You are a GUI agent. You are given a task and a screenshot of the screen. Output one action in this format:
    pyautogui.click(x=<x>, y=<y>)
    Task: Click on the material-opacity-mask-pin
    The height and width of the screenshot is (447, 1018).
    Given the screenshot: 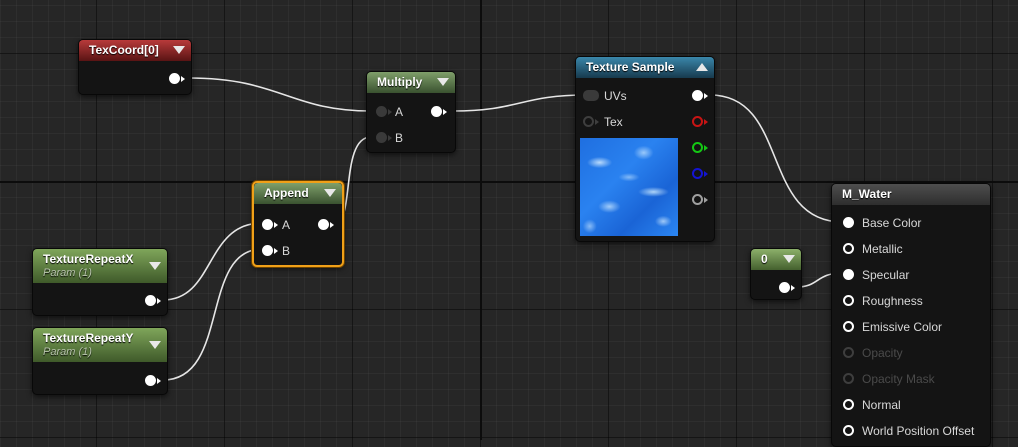 What is the action you would take?
    pyautogui.click(x=848, y=378)
    